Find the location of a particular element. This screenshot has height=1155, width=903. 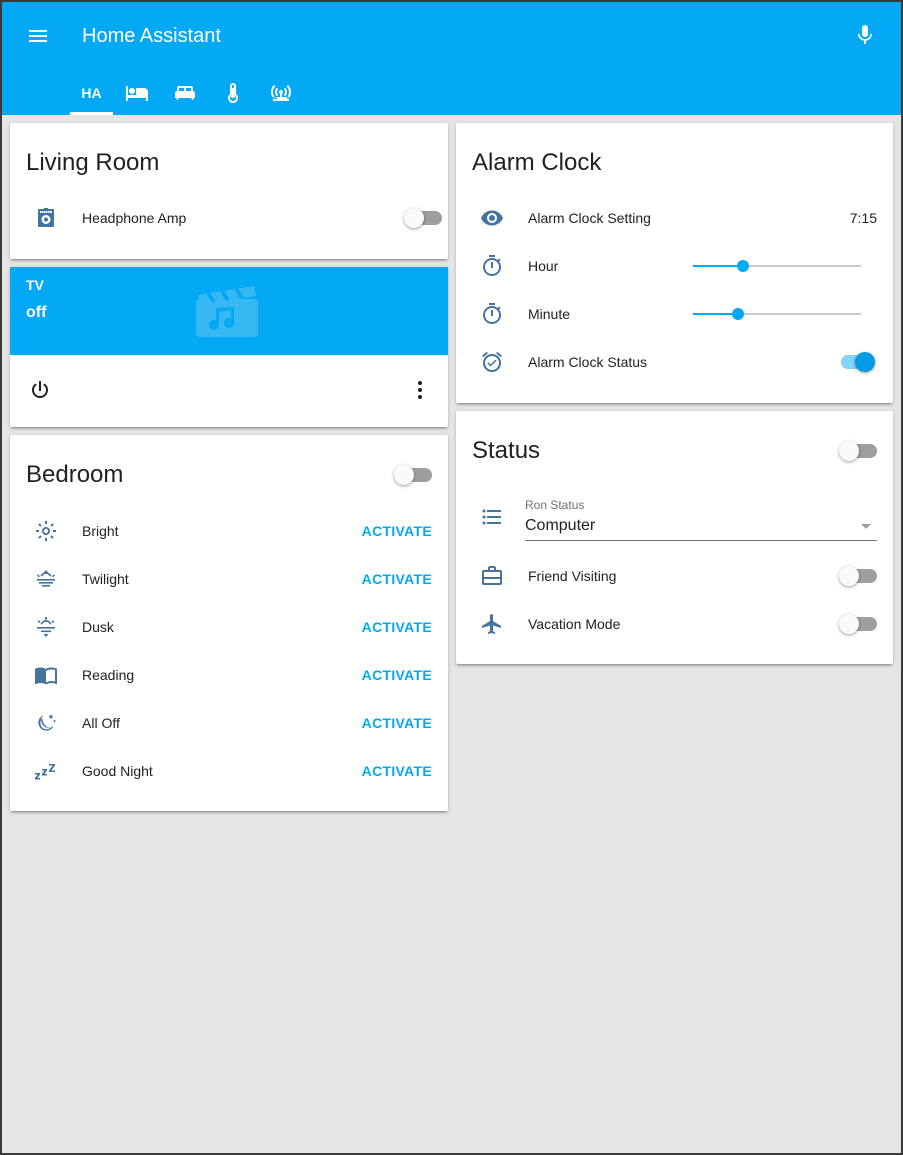

minute-slider is located at coordinates (777, 314).